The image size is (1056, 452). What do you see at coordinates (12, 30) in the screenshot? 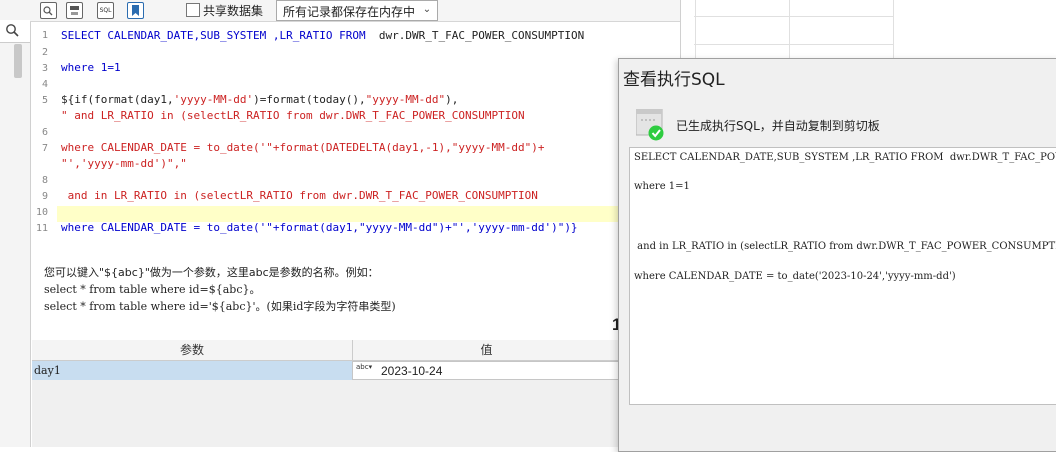
I see `search-icon` at bounding box center [12, 30].